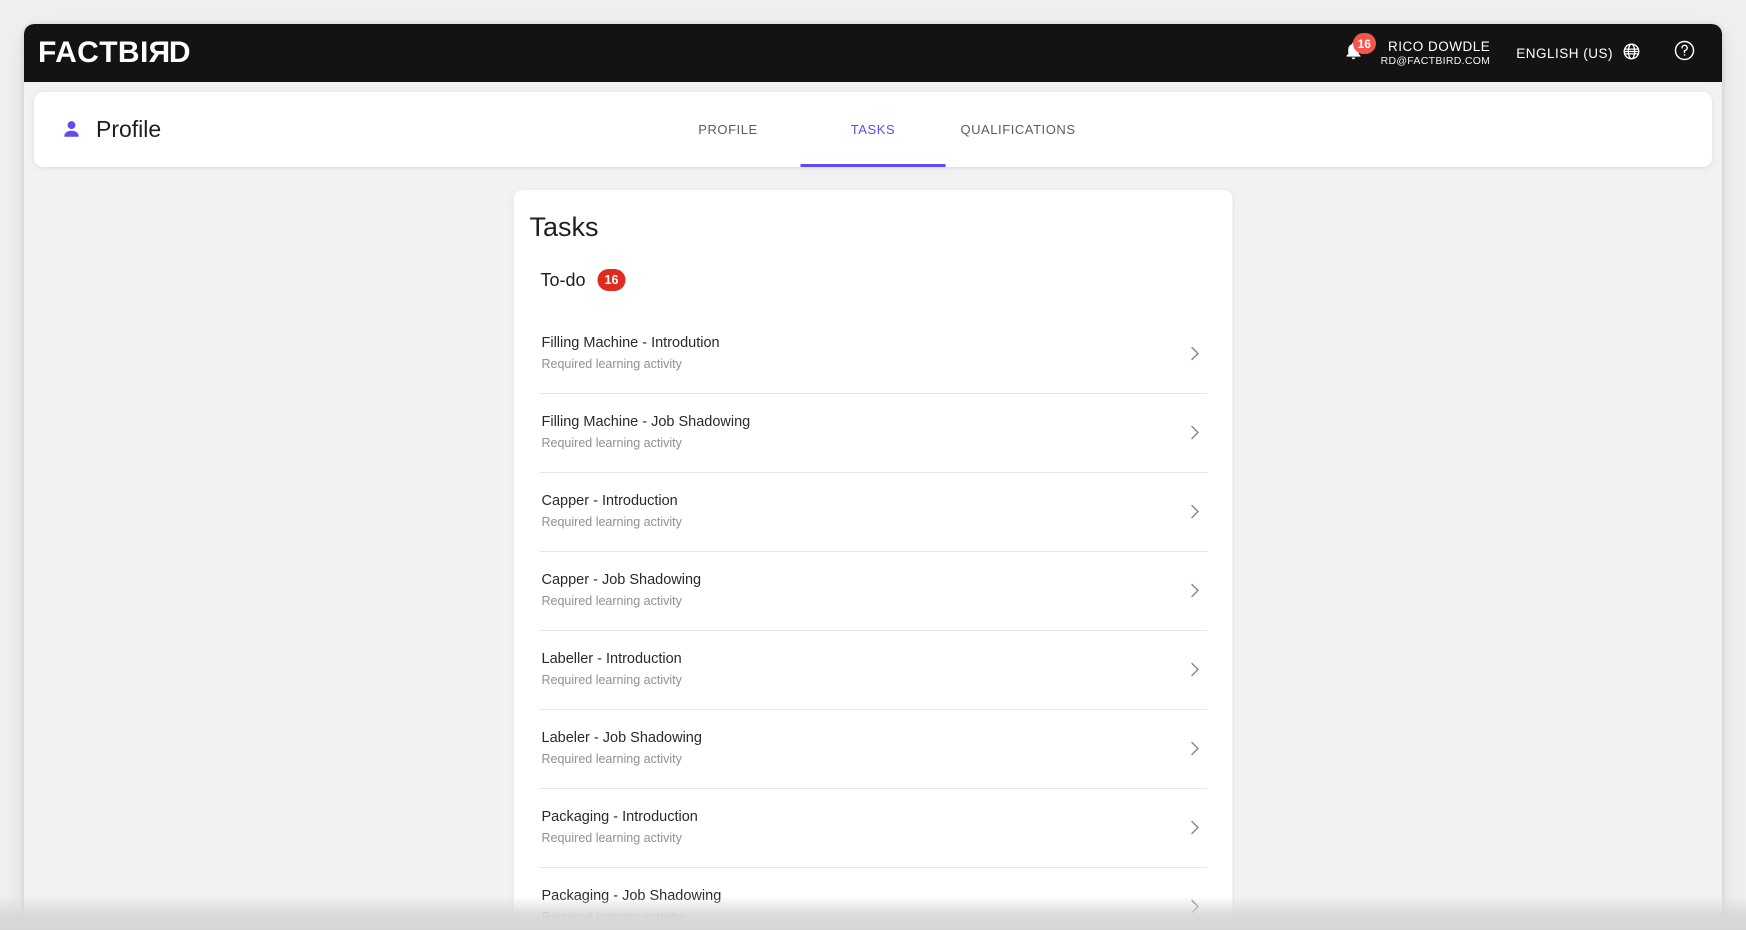  I want to click on task-title: Filling Machine - Introdution, so click(630, 342).